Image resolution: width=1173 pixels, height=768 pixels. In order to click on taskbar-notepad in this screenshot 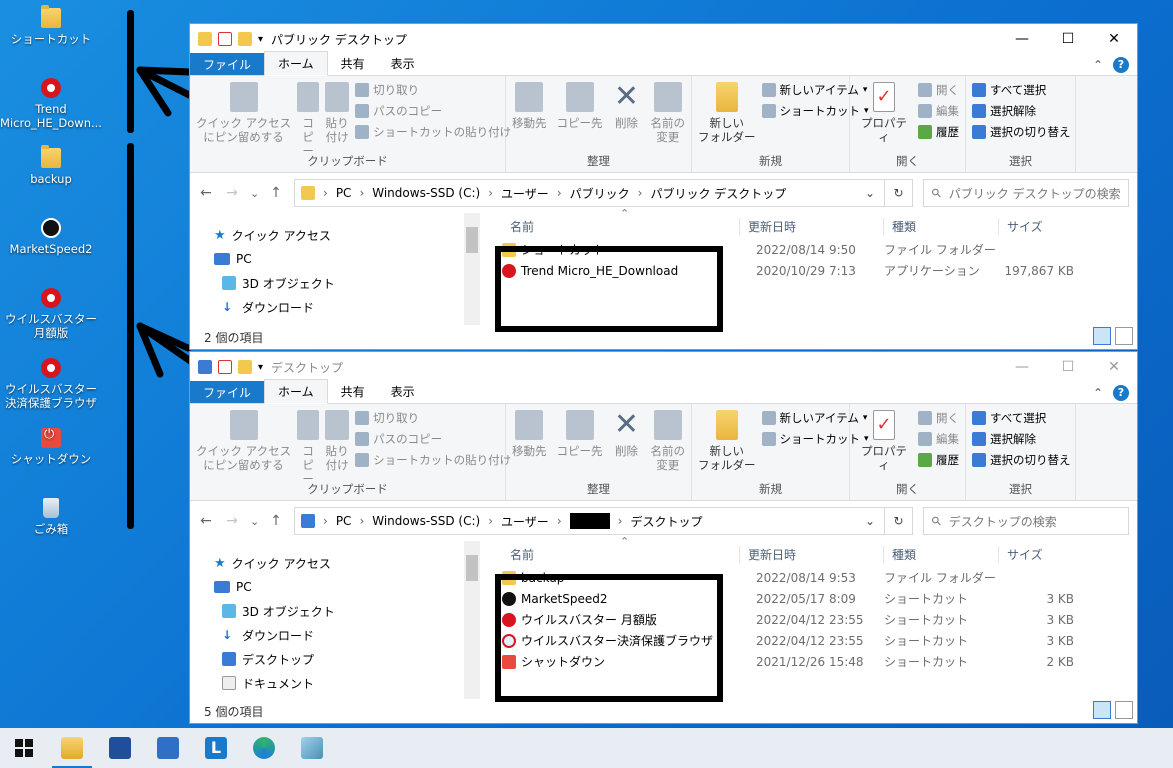, I will do `click(312, 748)`.